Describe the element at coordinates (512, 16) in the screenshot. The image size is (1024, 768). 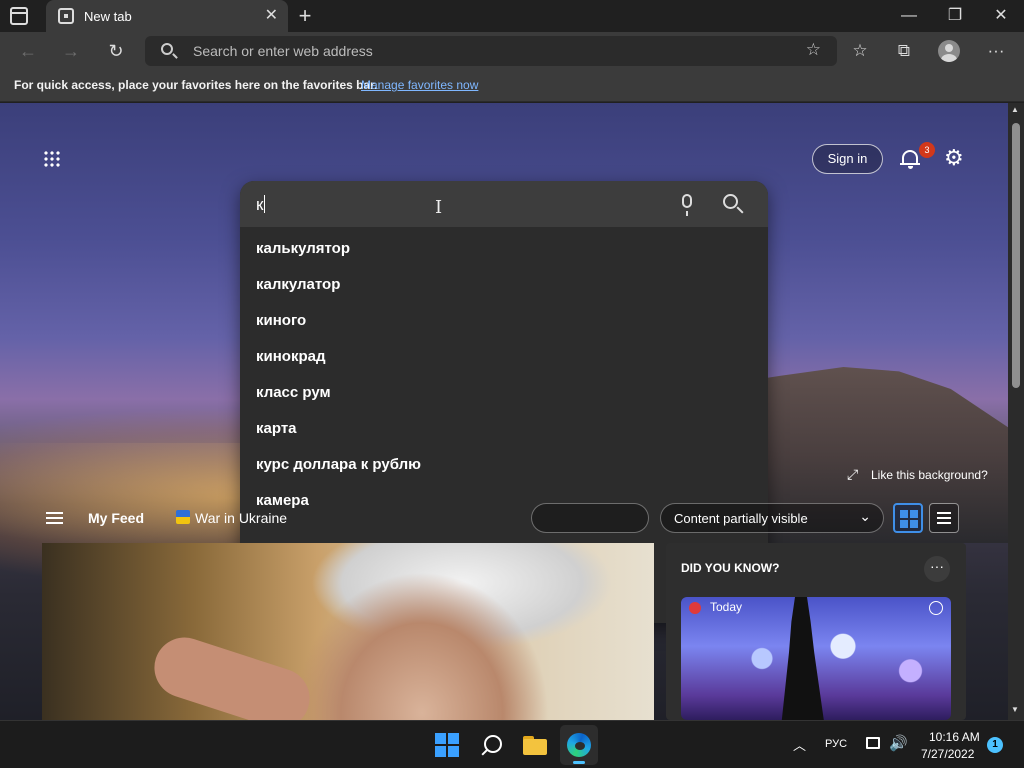
I see `title-bar: New tab ✕ + — ❐ ✕` at that location.